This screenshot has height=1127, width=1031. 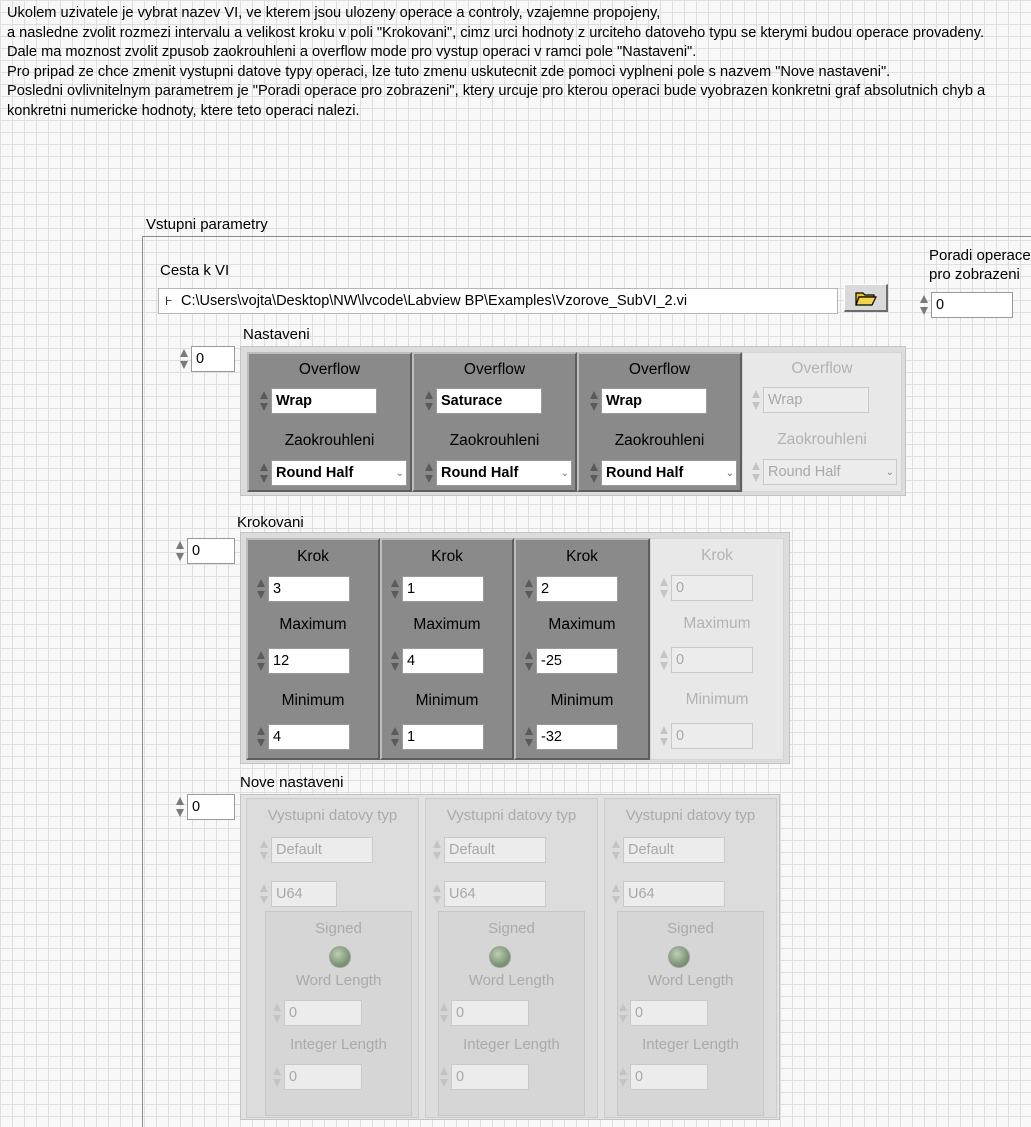 I want to click on rep-value: U64, so click(x=495, y=894).